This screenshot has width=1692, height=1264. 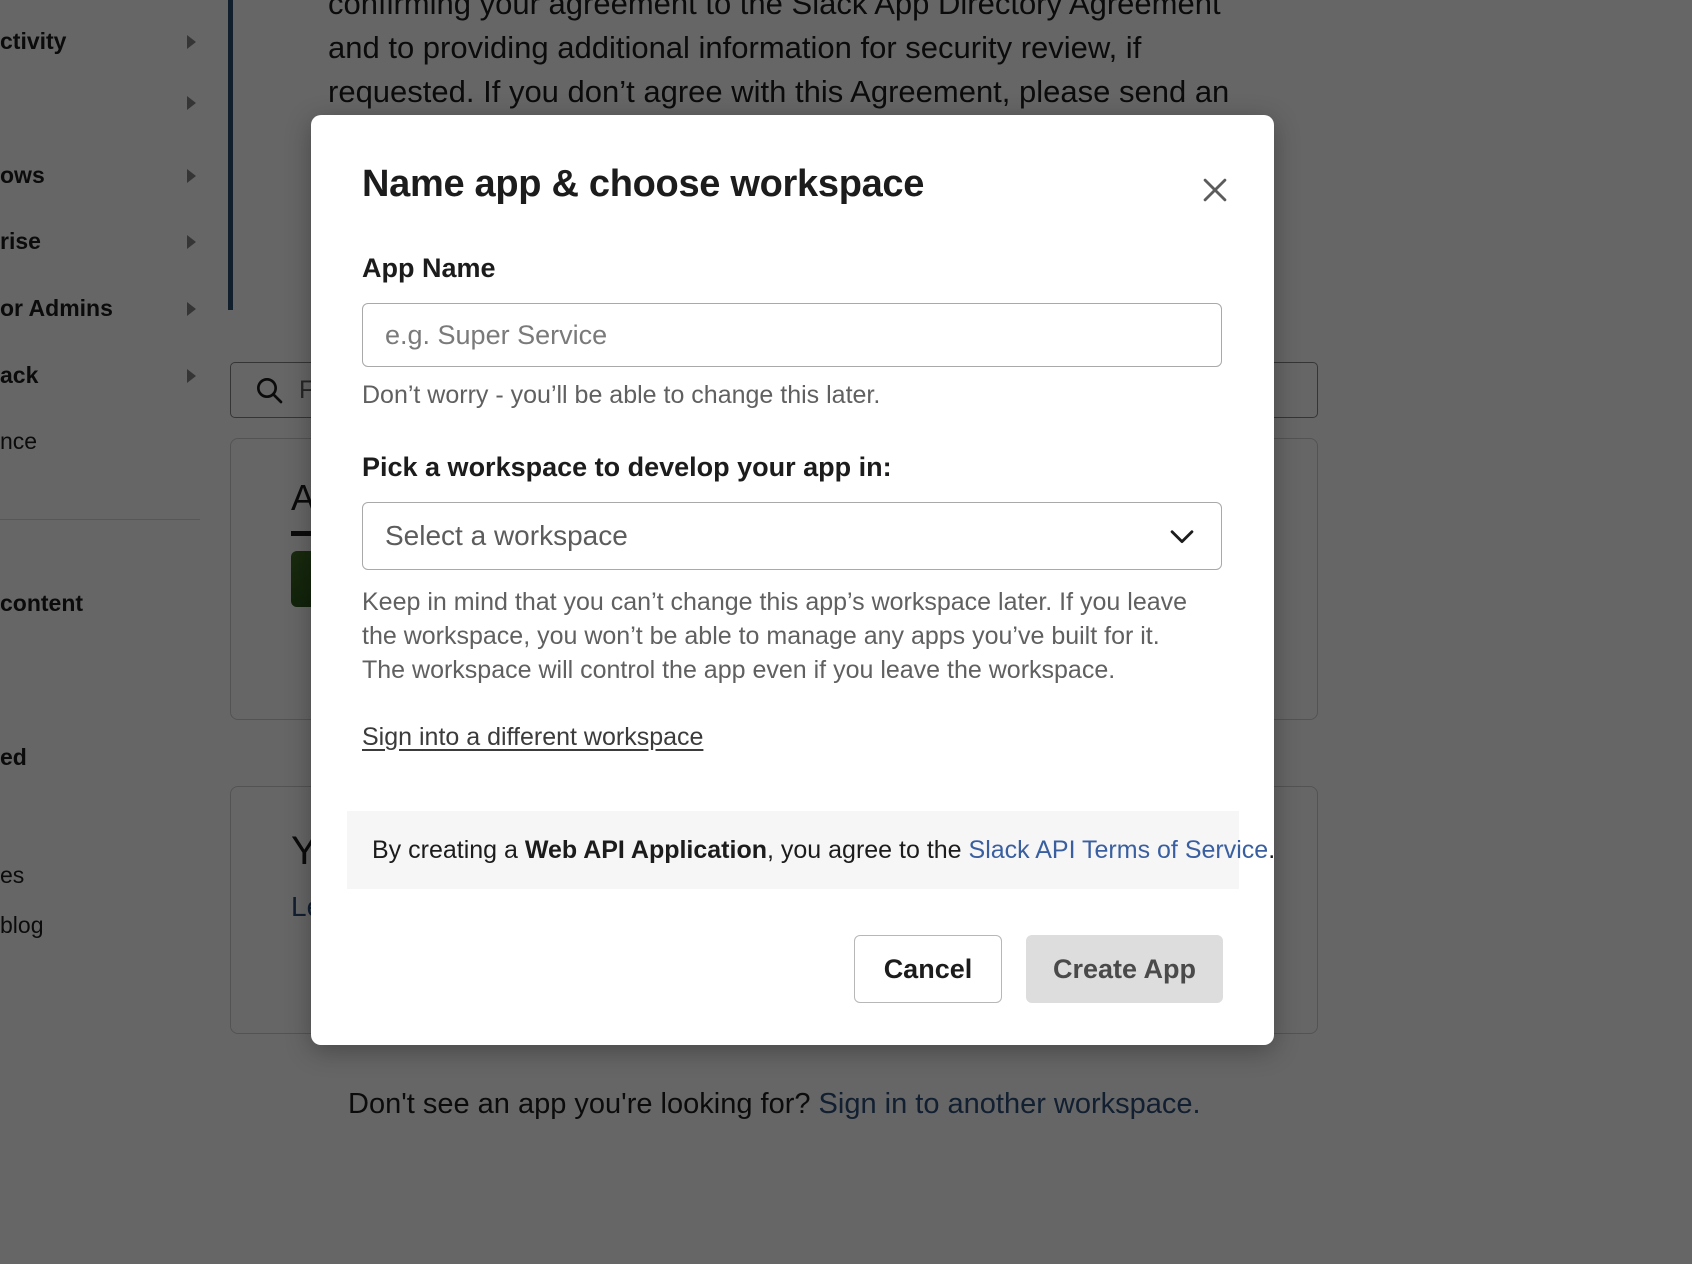 I want to click on terms-middle: , you agree to the, so click(x=868, y=849).